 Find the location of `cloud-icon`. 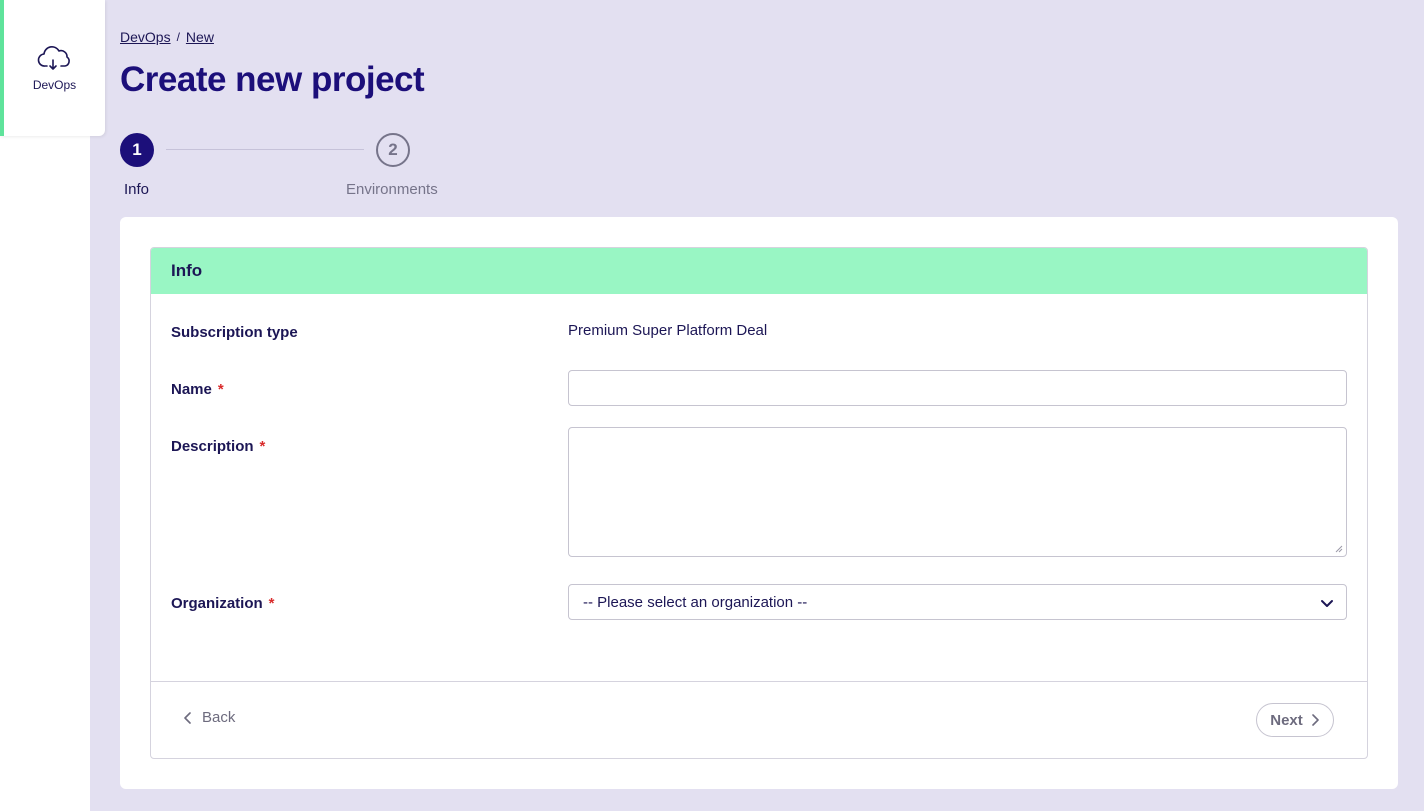

cloud-icon is located at coordinates (53, 58).